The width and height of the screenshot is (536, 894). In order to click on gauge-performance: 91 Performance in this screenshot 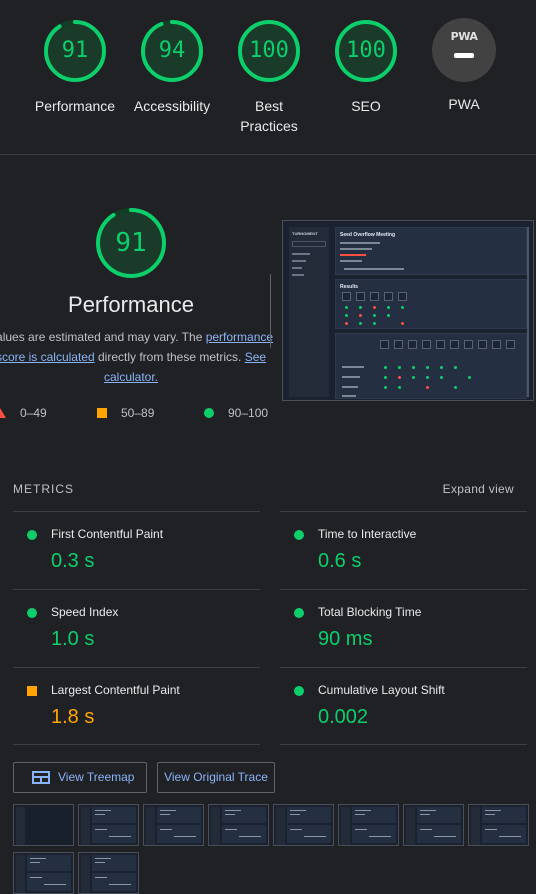, I will do `click(75, 67)`.